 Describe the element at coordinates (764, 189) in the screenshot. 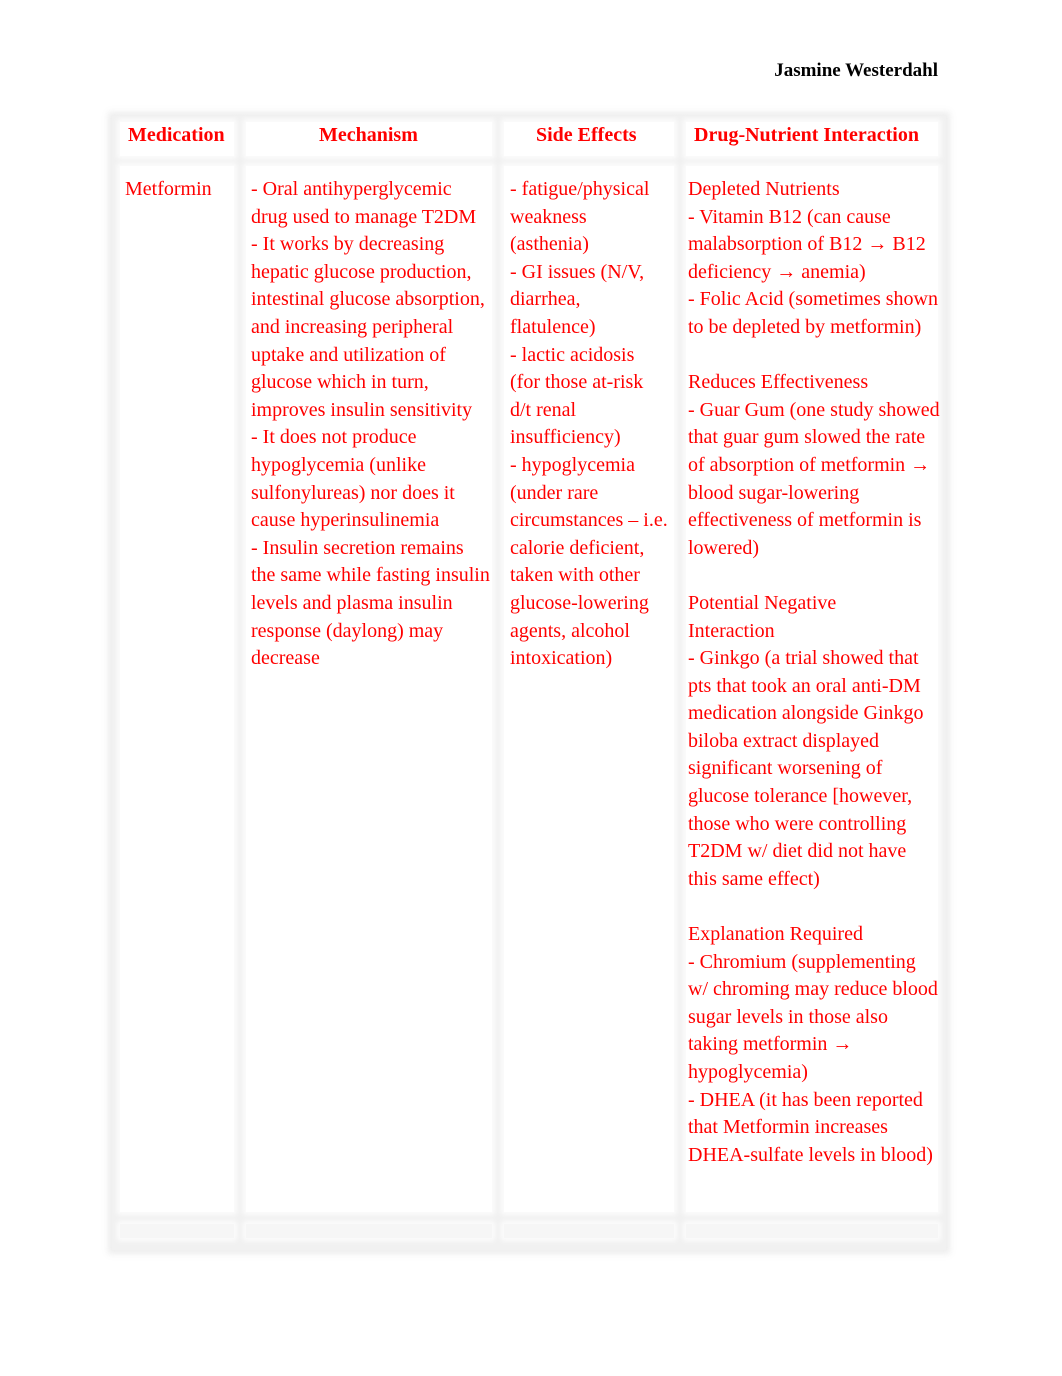

I see `section-title-depleted-nutrients: Depleted Nutrients` at that location.